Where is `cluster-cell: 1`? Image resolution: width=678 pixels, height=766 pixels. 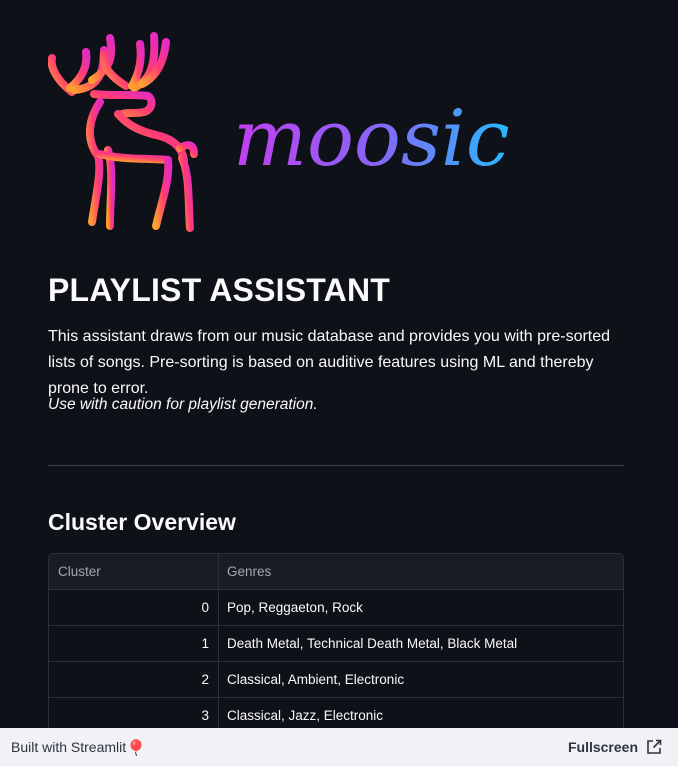 cluster-cell: 1 is located at coordinates (134, 643).